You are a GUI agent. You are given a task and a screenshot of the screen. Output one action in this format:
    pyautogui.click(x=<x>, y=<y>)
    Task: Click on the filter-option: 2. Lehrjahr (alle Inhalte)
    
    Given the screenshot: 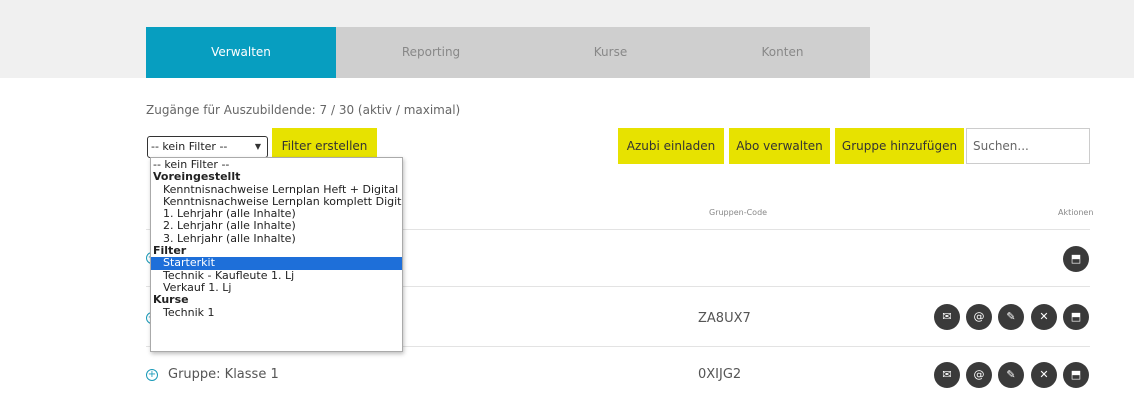 What is the action you would take?
    pyautogui.click(x=276, y=226)
    